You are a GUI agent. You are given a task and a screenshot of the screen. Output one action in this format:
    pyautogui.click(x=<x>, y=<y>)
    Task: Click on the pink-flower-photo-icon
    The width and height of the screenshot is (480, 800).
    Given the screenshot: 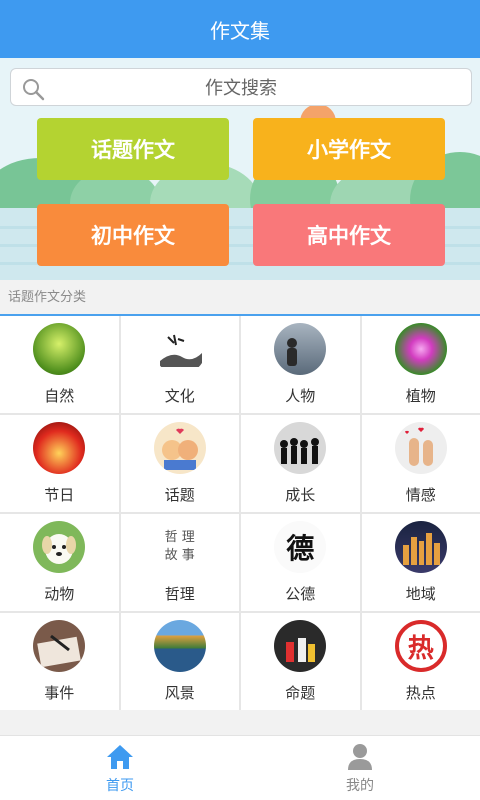 What is the action you would take?
    pyautogui.click(x=420, y=349)
    